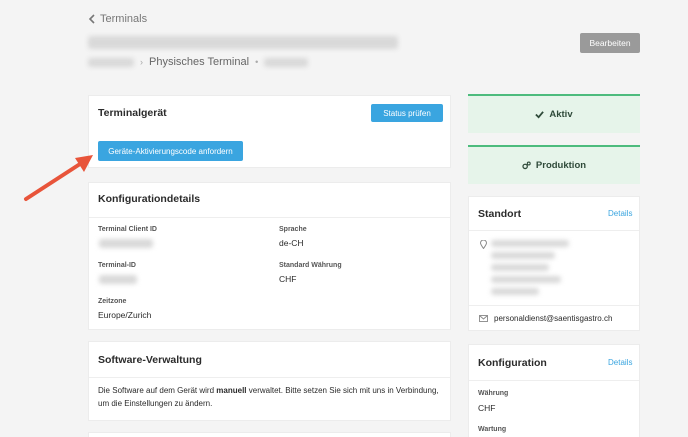 The image size is (688, 437). What do you see at coordinates (293, 229) in the screenshot?
I see `language-label: Sprache` at bounding box center [293, 229].